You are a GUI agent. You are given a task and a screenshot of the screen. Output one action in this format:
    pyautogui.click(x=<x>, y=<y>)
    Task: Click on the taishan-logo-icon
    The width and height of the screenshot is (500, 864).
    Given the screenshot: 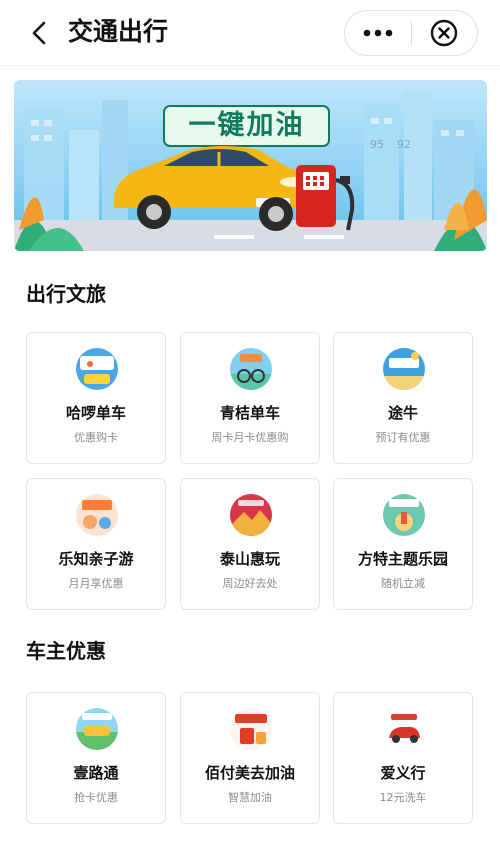 What is the action you would take?
    pyautogui.click(x=251, y=515)
    